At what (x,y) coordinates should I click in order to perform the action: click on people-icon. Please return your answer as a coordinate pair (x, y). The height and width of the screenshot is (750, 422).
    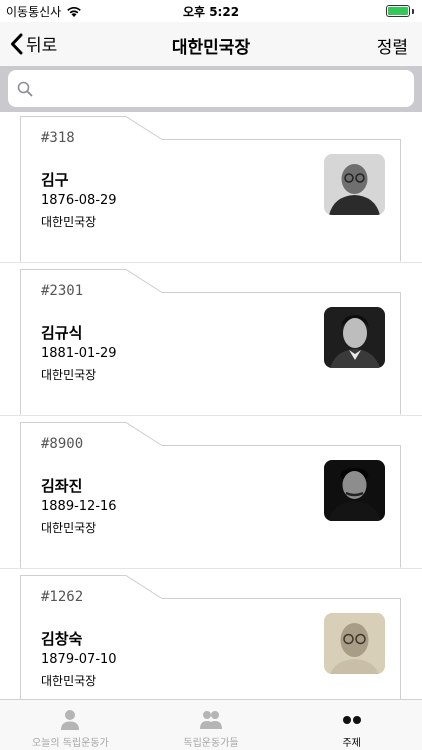
    Looking at the image, I should click on (211, 720).